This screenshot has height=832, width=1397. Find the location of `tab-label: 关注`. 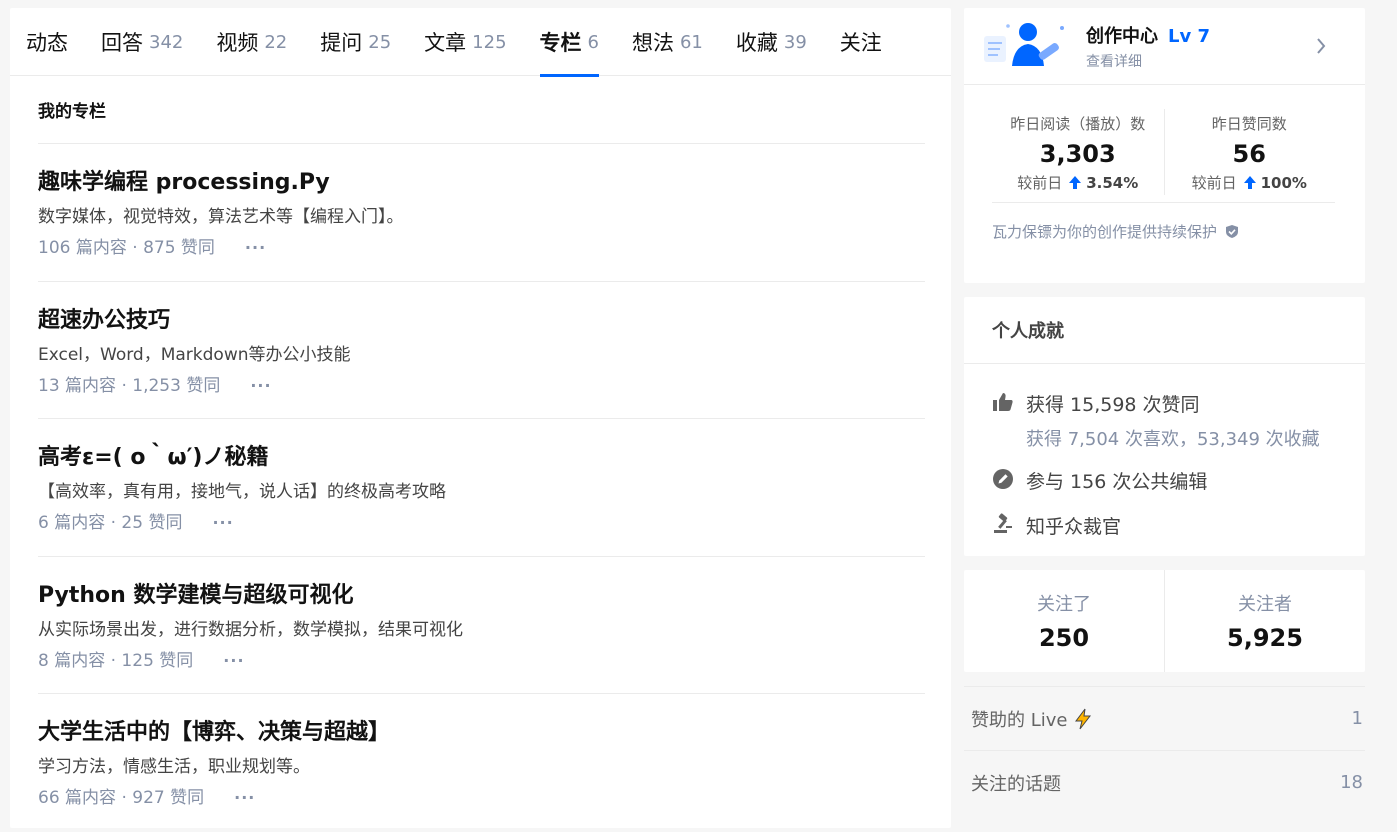

tab-label: 关注 is located at coordinates (860, 43).